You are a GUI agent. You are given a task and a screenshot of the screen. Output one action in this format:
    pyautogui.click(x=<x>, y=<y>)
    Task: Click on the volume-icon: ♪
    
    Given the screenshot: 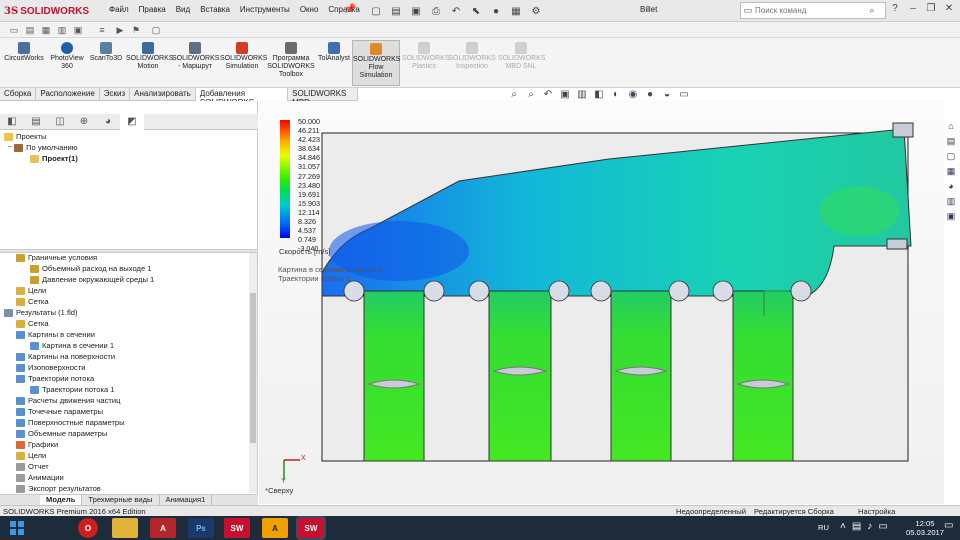 What is the action you would take?
    pyautogui.click(x=869, y=526)
    